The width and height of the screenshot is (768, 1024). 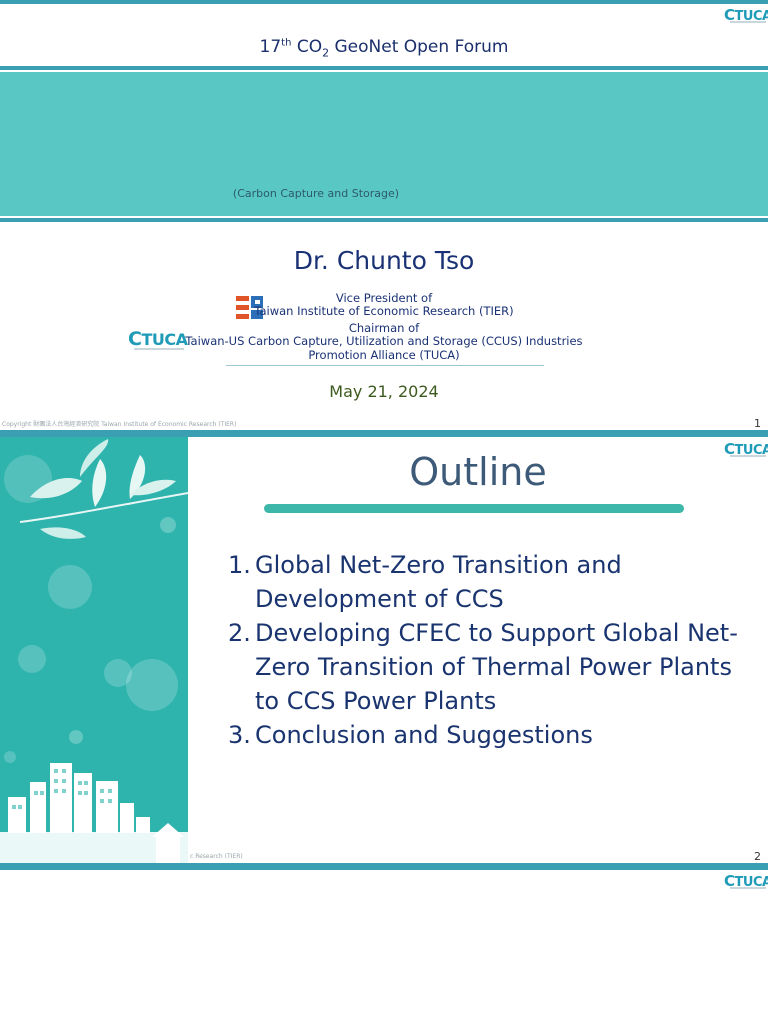 I want to click on slide1-top-bar, so click(x=384, y=2).